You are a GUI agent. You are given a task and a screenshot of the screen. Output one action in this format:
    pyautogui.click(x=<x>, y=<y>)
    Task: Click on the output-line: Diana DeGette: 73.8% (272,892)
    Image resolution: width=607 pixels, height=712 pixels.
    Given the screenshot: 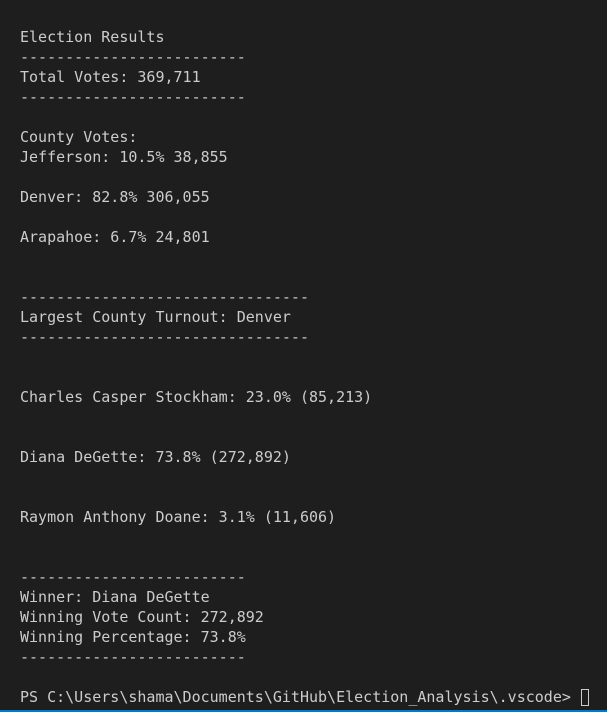 What is the action you would take?
    pyautogui.click(x=155, y=457)
    